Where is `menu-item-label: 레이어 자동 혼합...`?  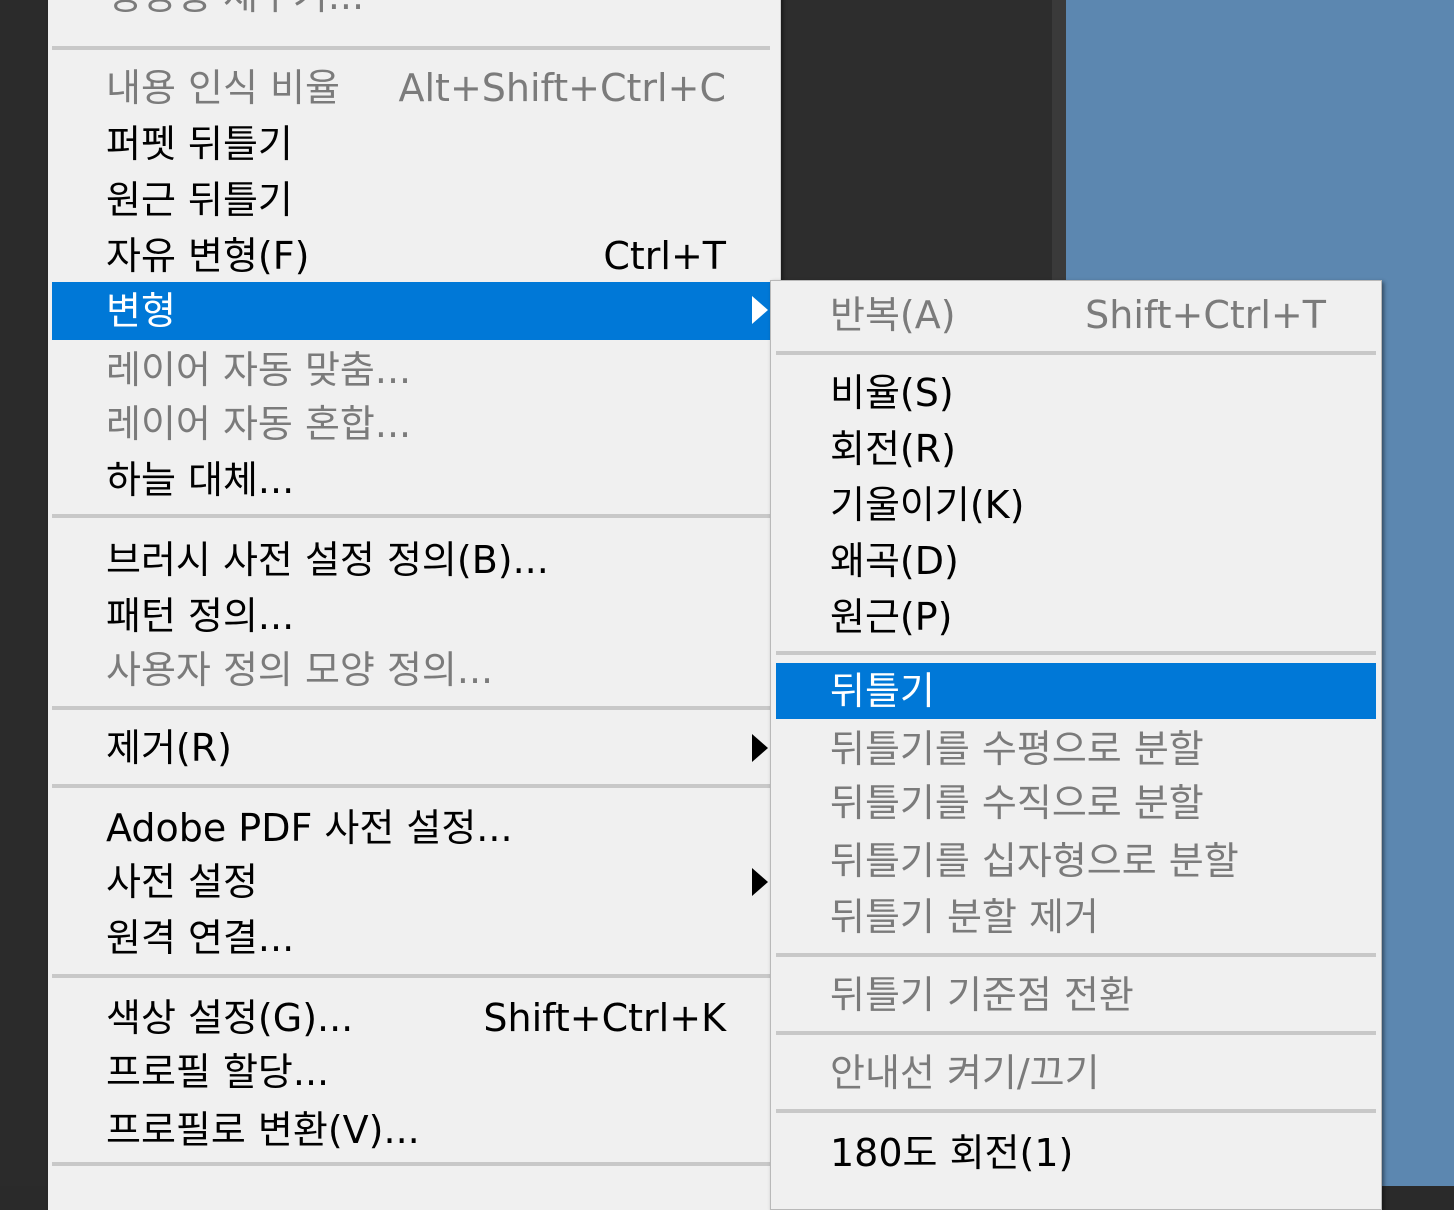
menu-item-label: 레이어 자동 혼합... is located at coordinates (259, 424).